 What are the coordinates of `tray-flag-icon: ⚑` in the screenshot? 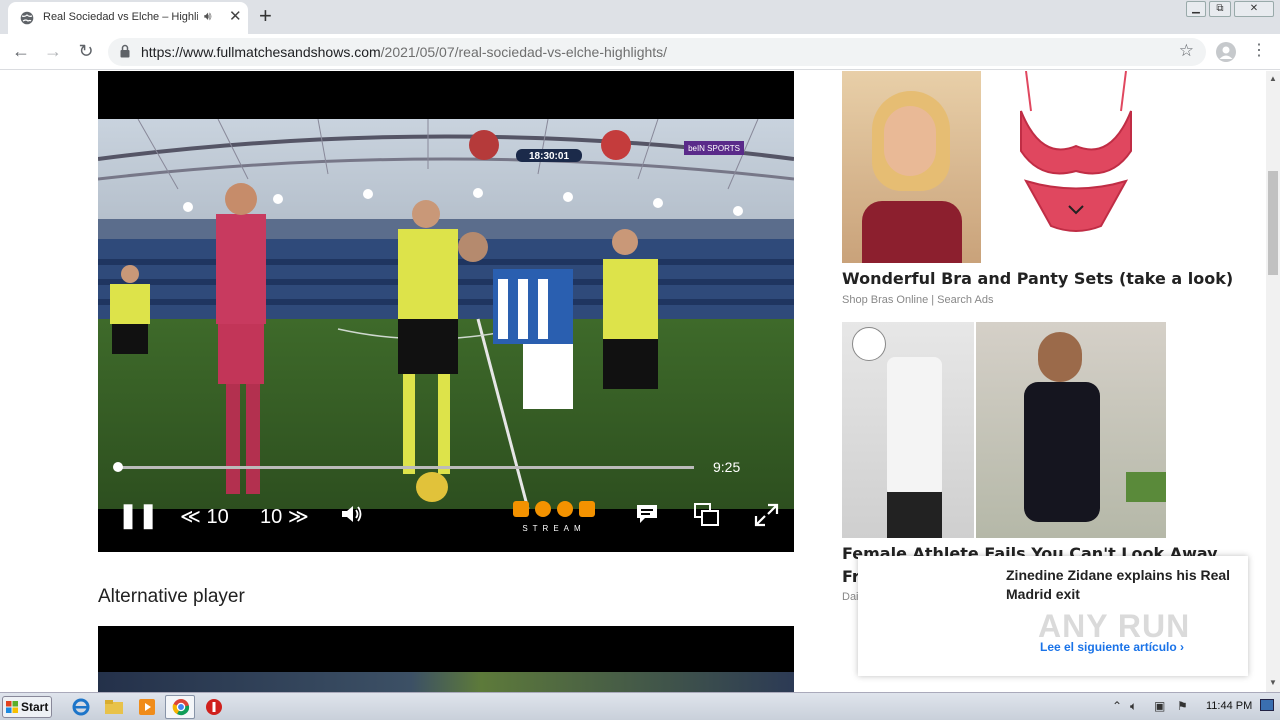 It's located at (1182, 706).